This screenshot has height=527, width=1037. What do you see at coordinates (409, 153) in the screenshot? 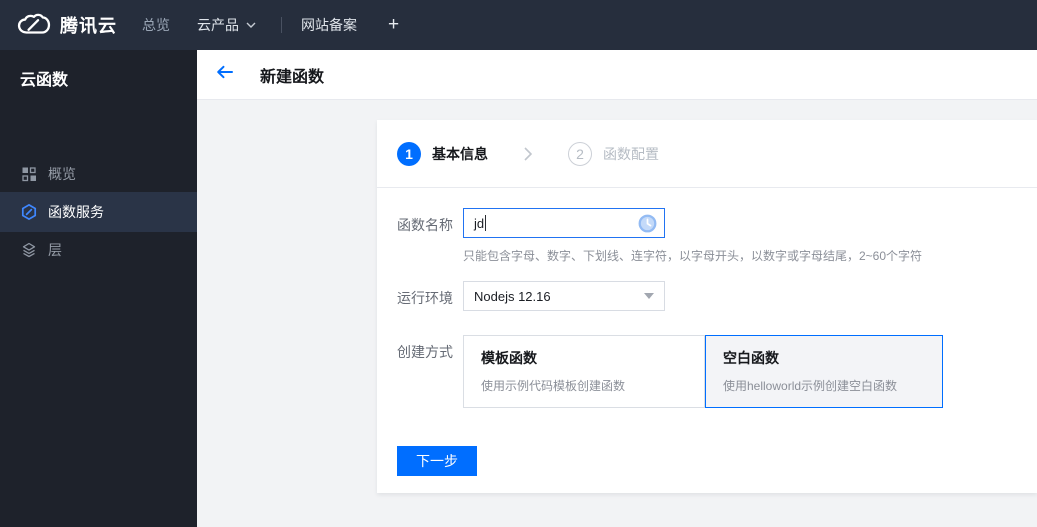
I see `step-1-circle: 1` at bounding box center [409, 153].